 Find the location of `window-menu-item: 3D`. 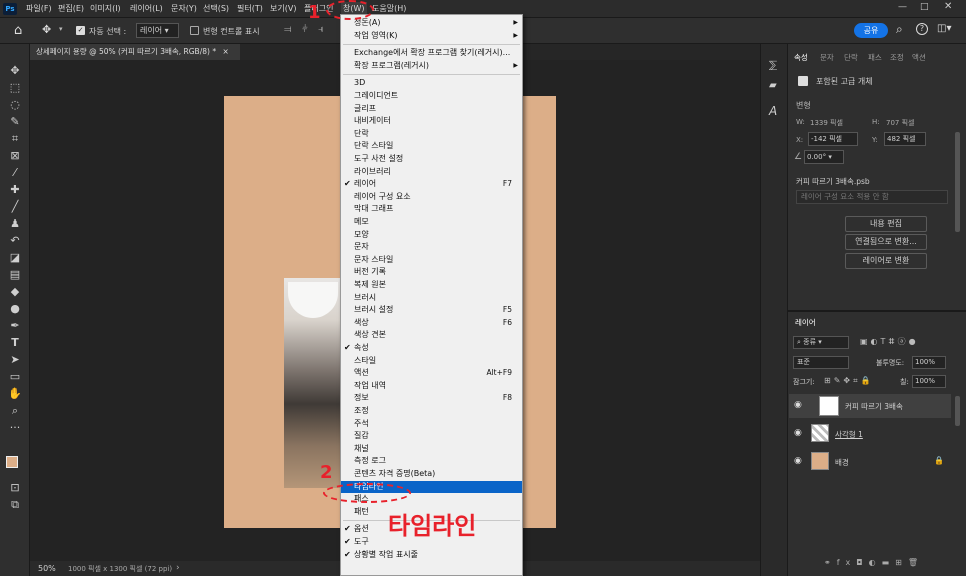

window-menu-item: 3D is located at coordinates (431, 83).